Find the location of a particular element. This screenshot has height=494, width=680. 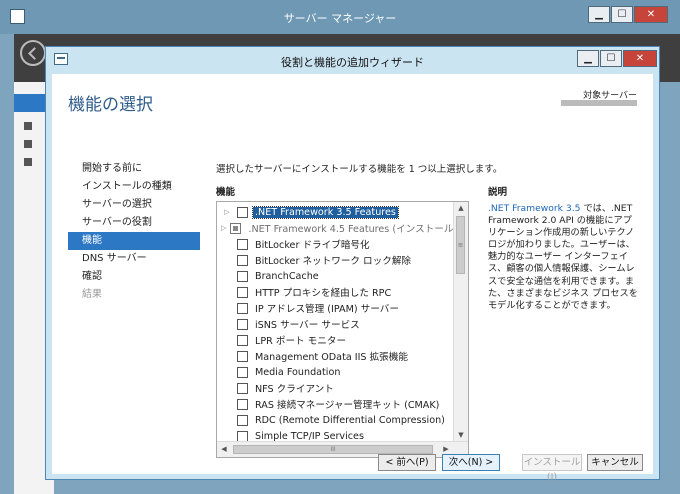

cancel-button: キャンセル is located at coordinates (615, 462).